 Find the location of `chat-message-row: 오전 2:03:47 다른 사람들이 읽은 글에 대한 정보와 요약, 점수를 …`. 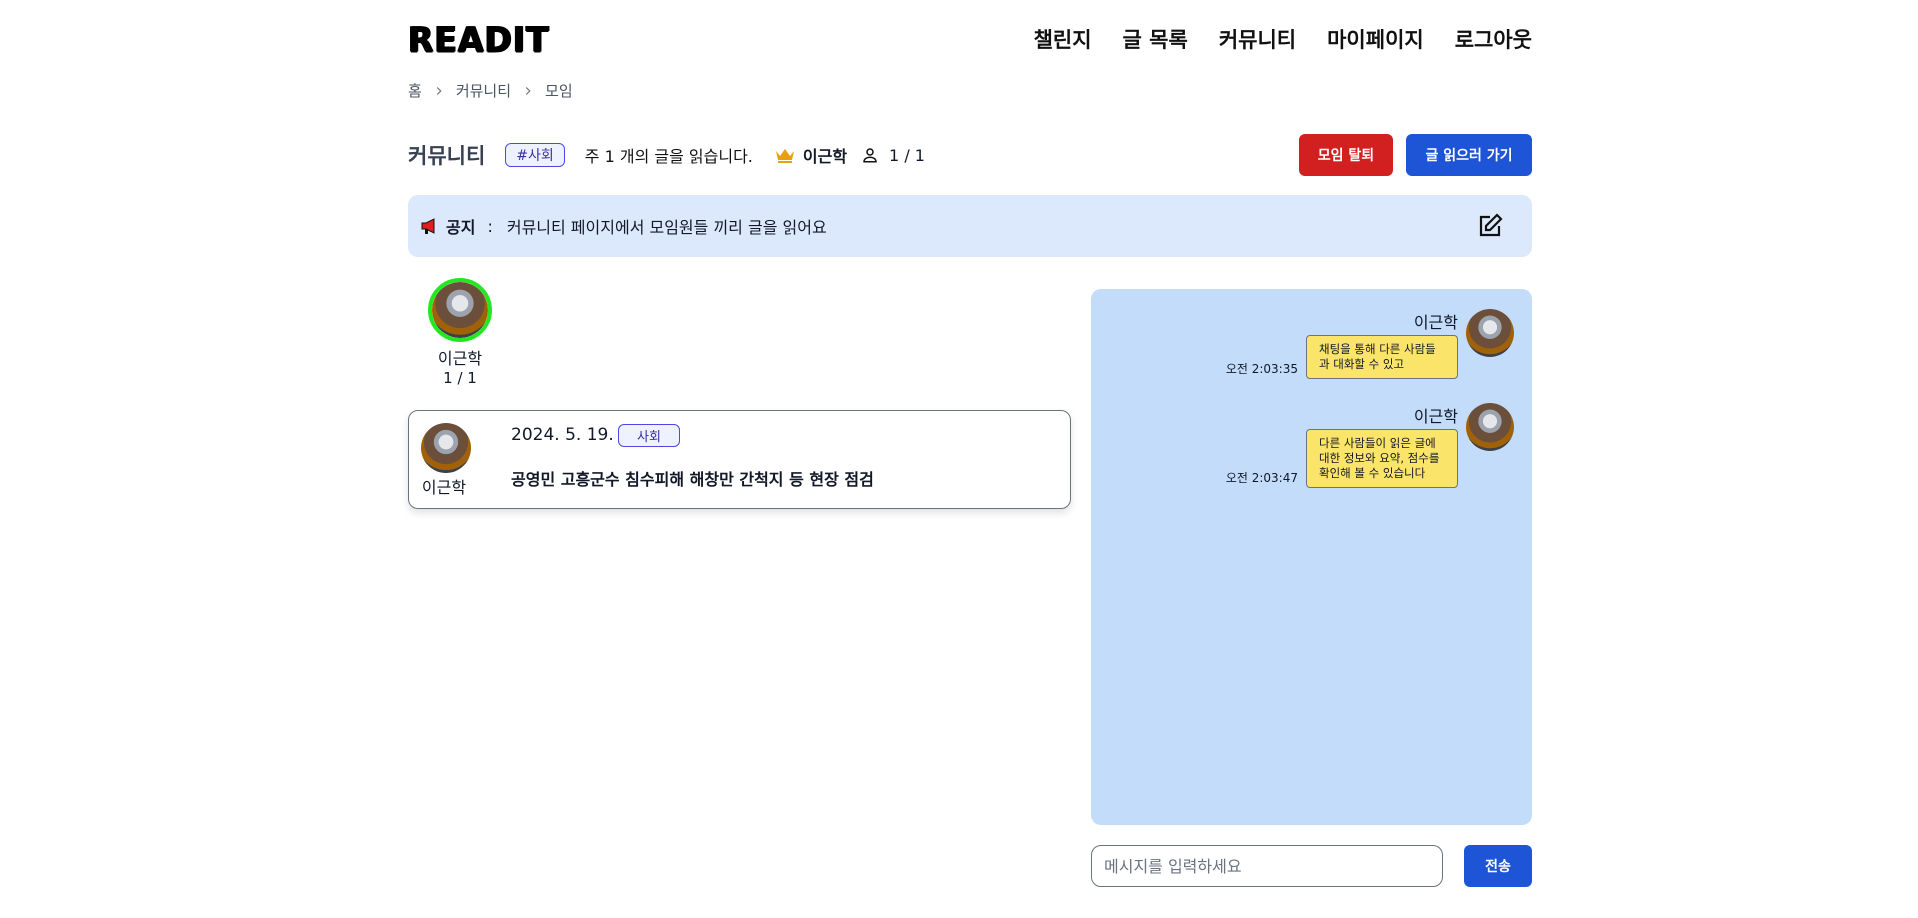

chat-message-row: 오전 2:03:47 다른 사람들이 읽은 글에 대한 정보와 요약, 점수를 … is located at coordinates (1342, 458).